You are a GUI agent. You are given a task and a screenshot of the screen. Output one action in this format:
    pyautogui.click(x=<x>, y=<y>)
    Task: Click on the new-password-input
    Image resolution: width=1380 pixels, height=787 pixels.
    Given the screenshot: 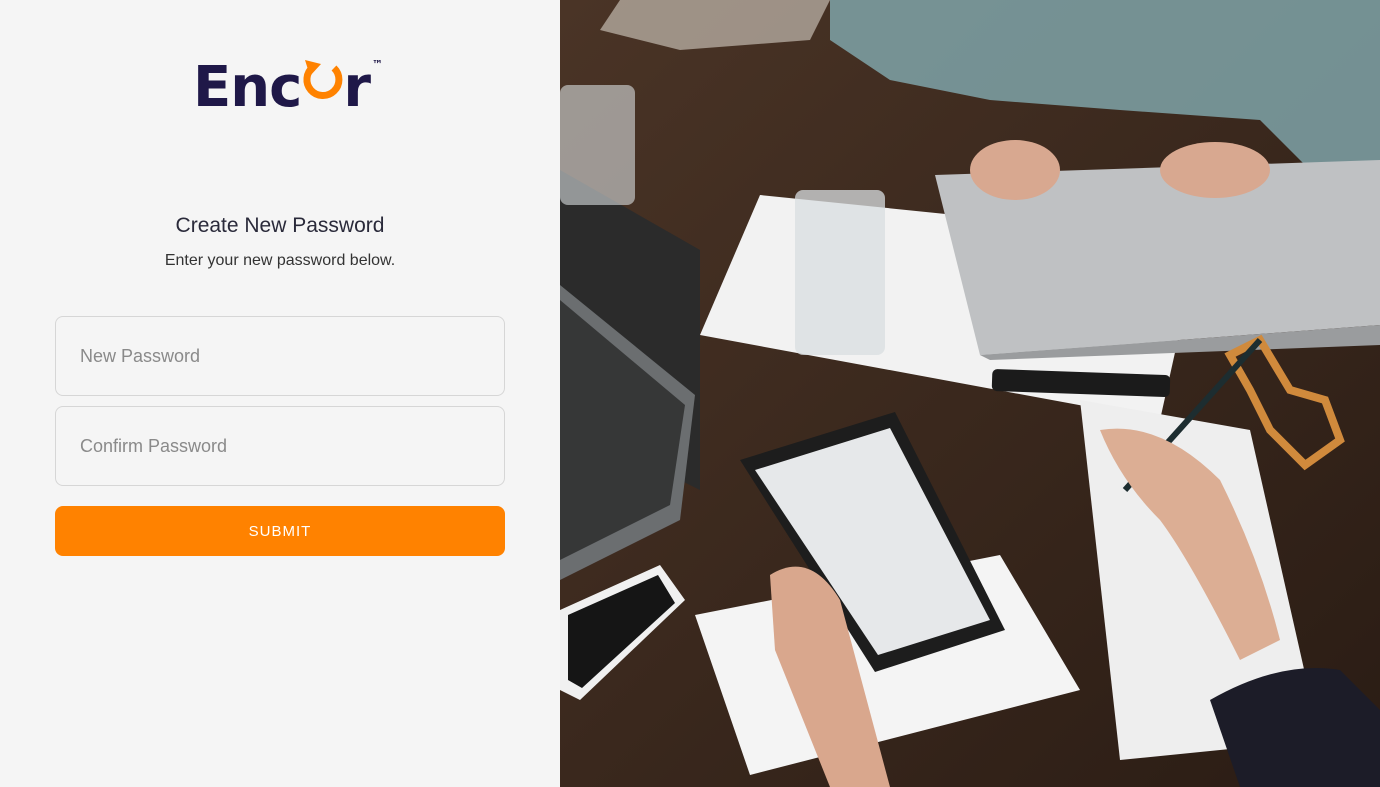 What is the action you would take?
    pyautogui.click(x=280, y=356)
    